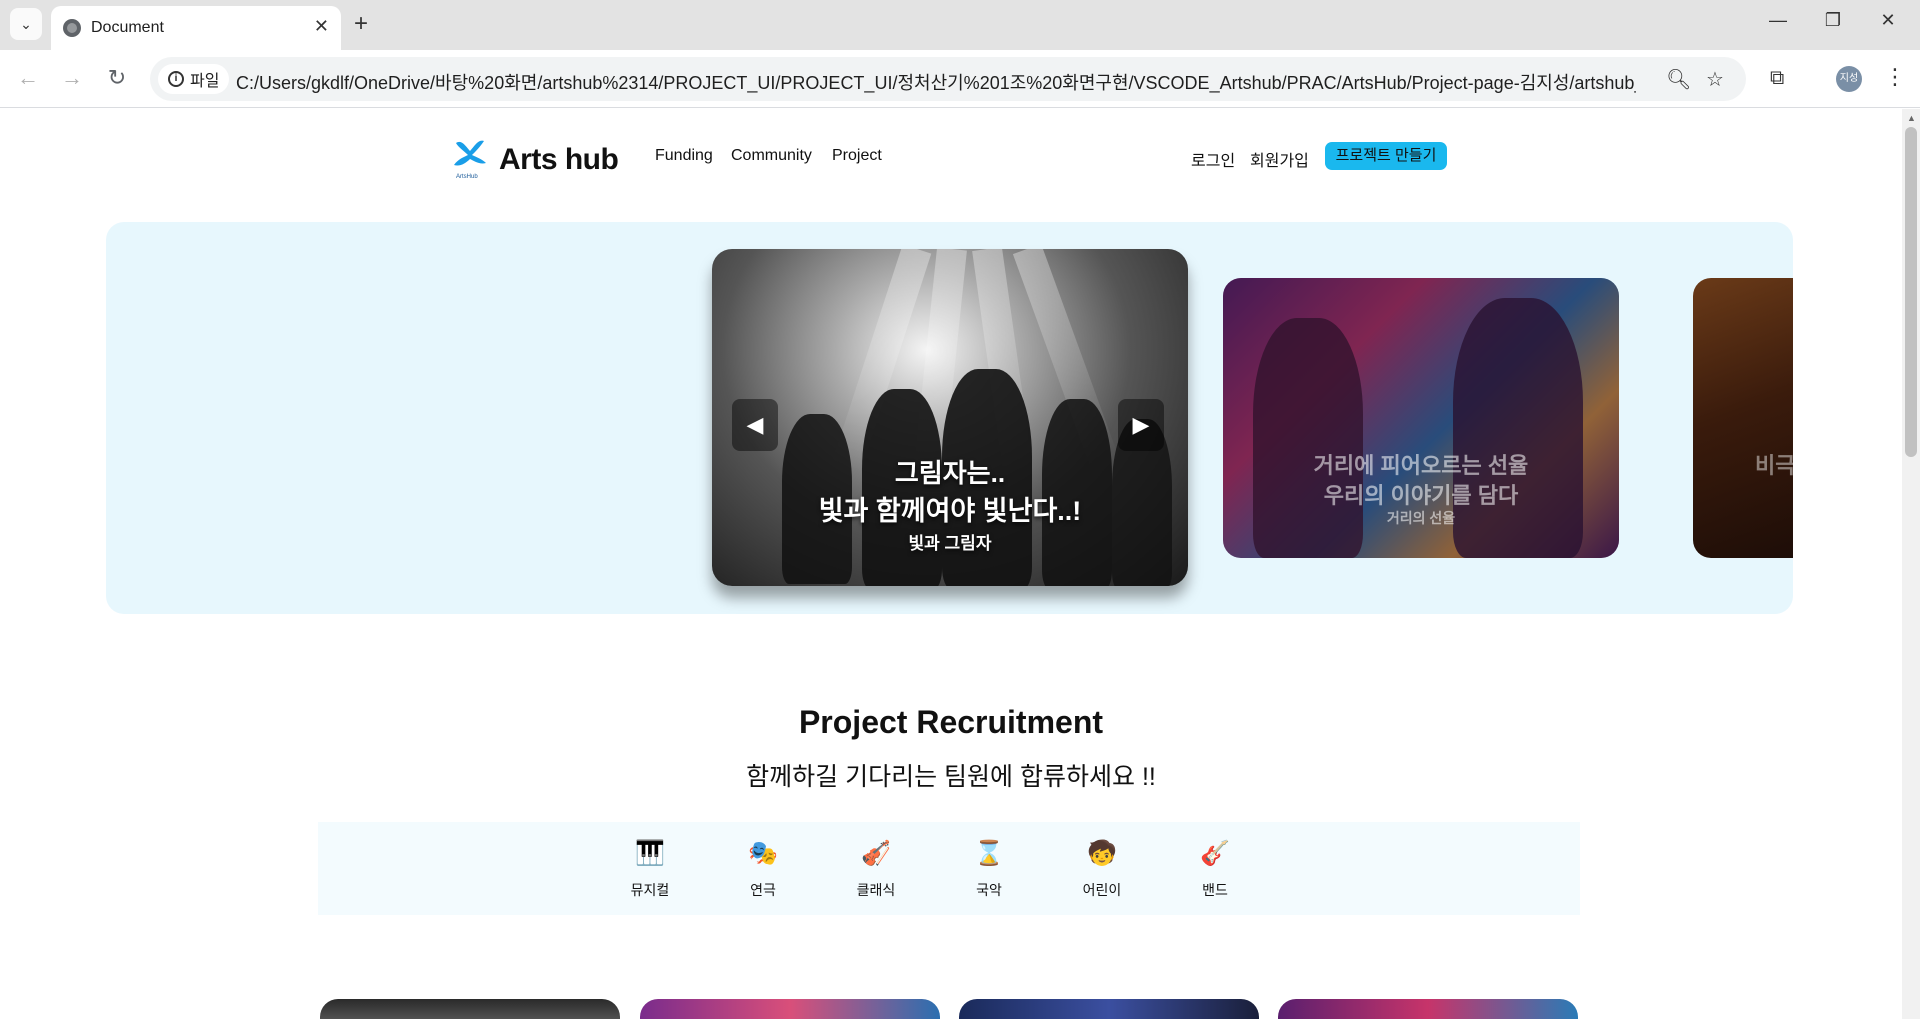 The width and height of the screenshot is (1920, 1019). Describe the element at coordinates (950, 473) in the screenshot. I see `slide-headline-line1: 그림자는..` at that location.